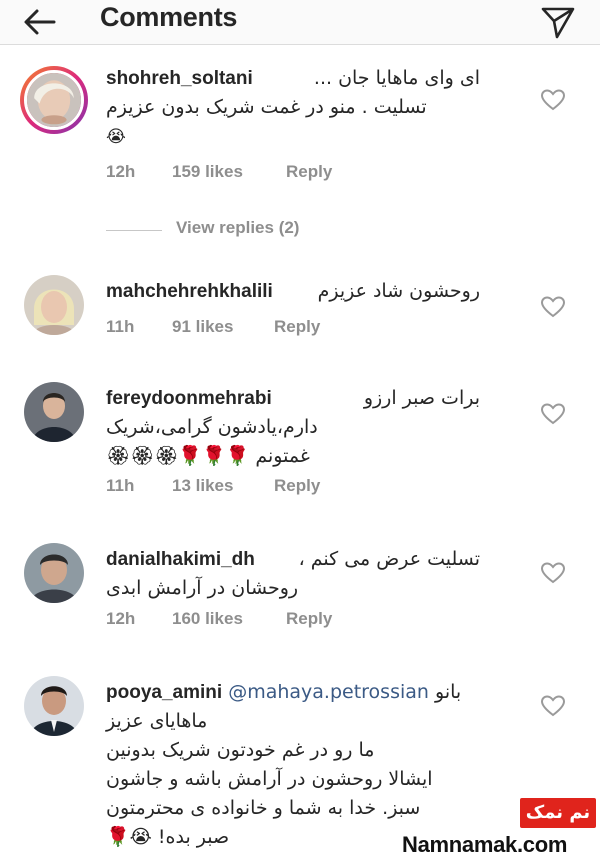 This screenshot has height=864, width=600. Describe the element at coordinates (263, 808) in the screenshot. I see `comment-text: سبز. خدا به شما و خانواده ی محترمتون` at that location.